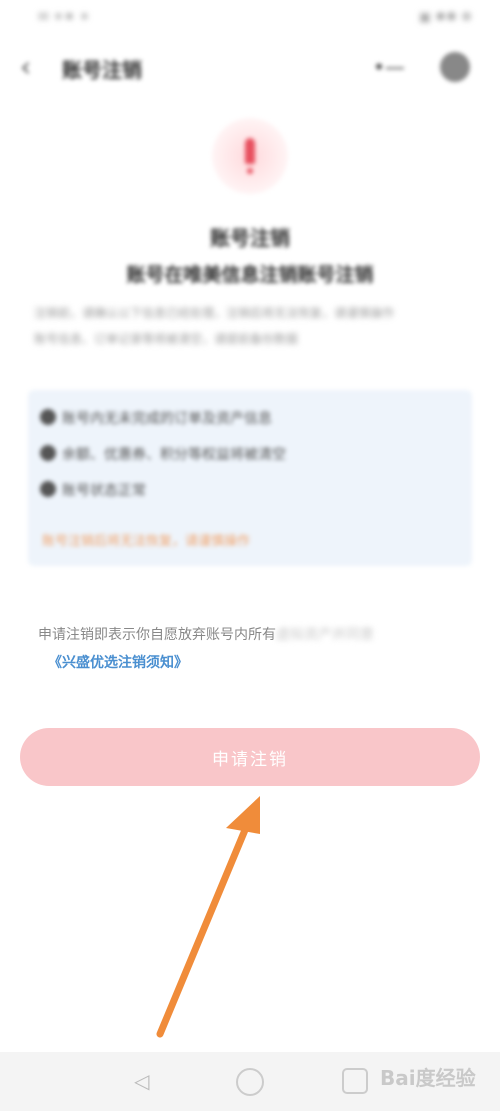 The height and width of the screenshot is (1111, 500). What do you see at coordinates (250, 1082) in the screenshot?
I see `nav-home-icon` at bounding box center [250, 1082].